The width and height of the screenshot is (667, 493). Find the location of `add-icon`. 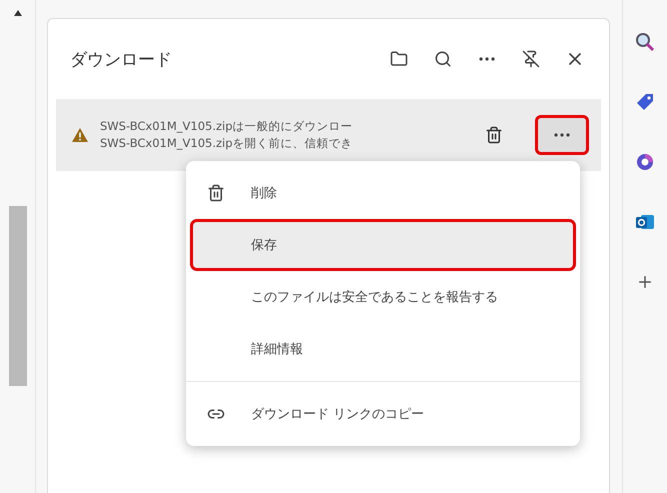

add-icon is located at coordinates (645, 282).